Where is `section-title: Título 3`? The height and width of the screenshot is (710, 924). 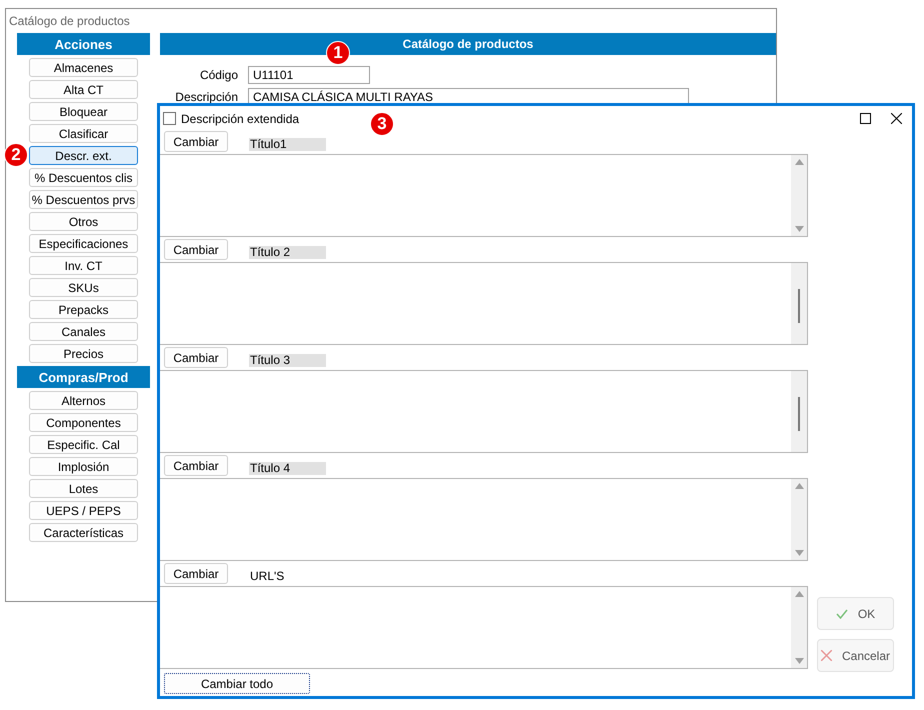
section-title: Título 3 is located at coordinates (287, 360).